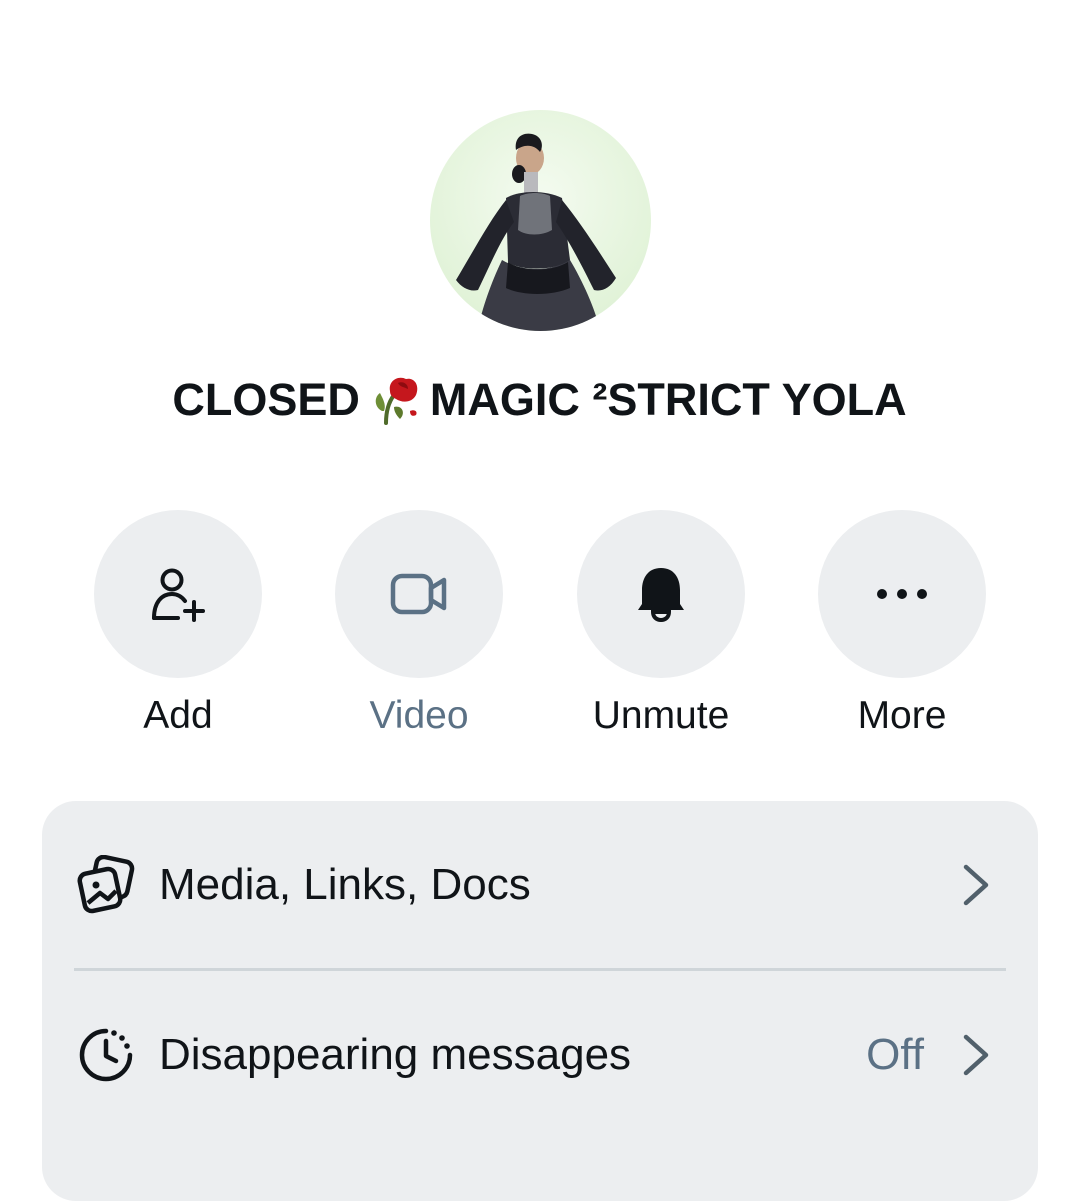 The height and width of the screenshot is (1201, 1079). Describe the element at coordinates (419, 715) in the screenshot. I see `video-label: Video` at that location.